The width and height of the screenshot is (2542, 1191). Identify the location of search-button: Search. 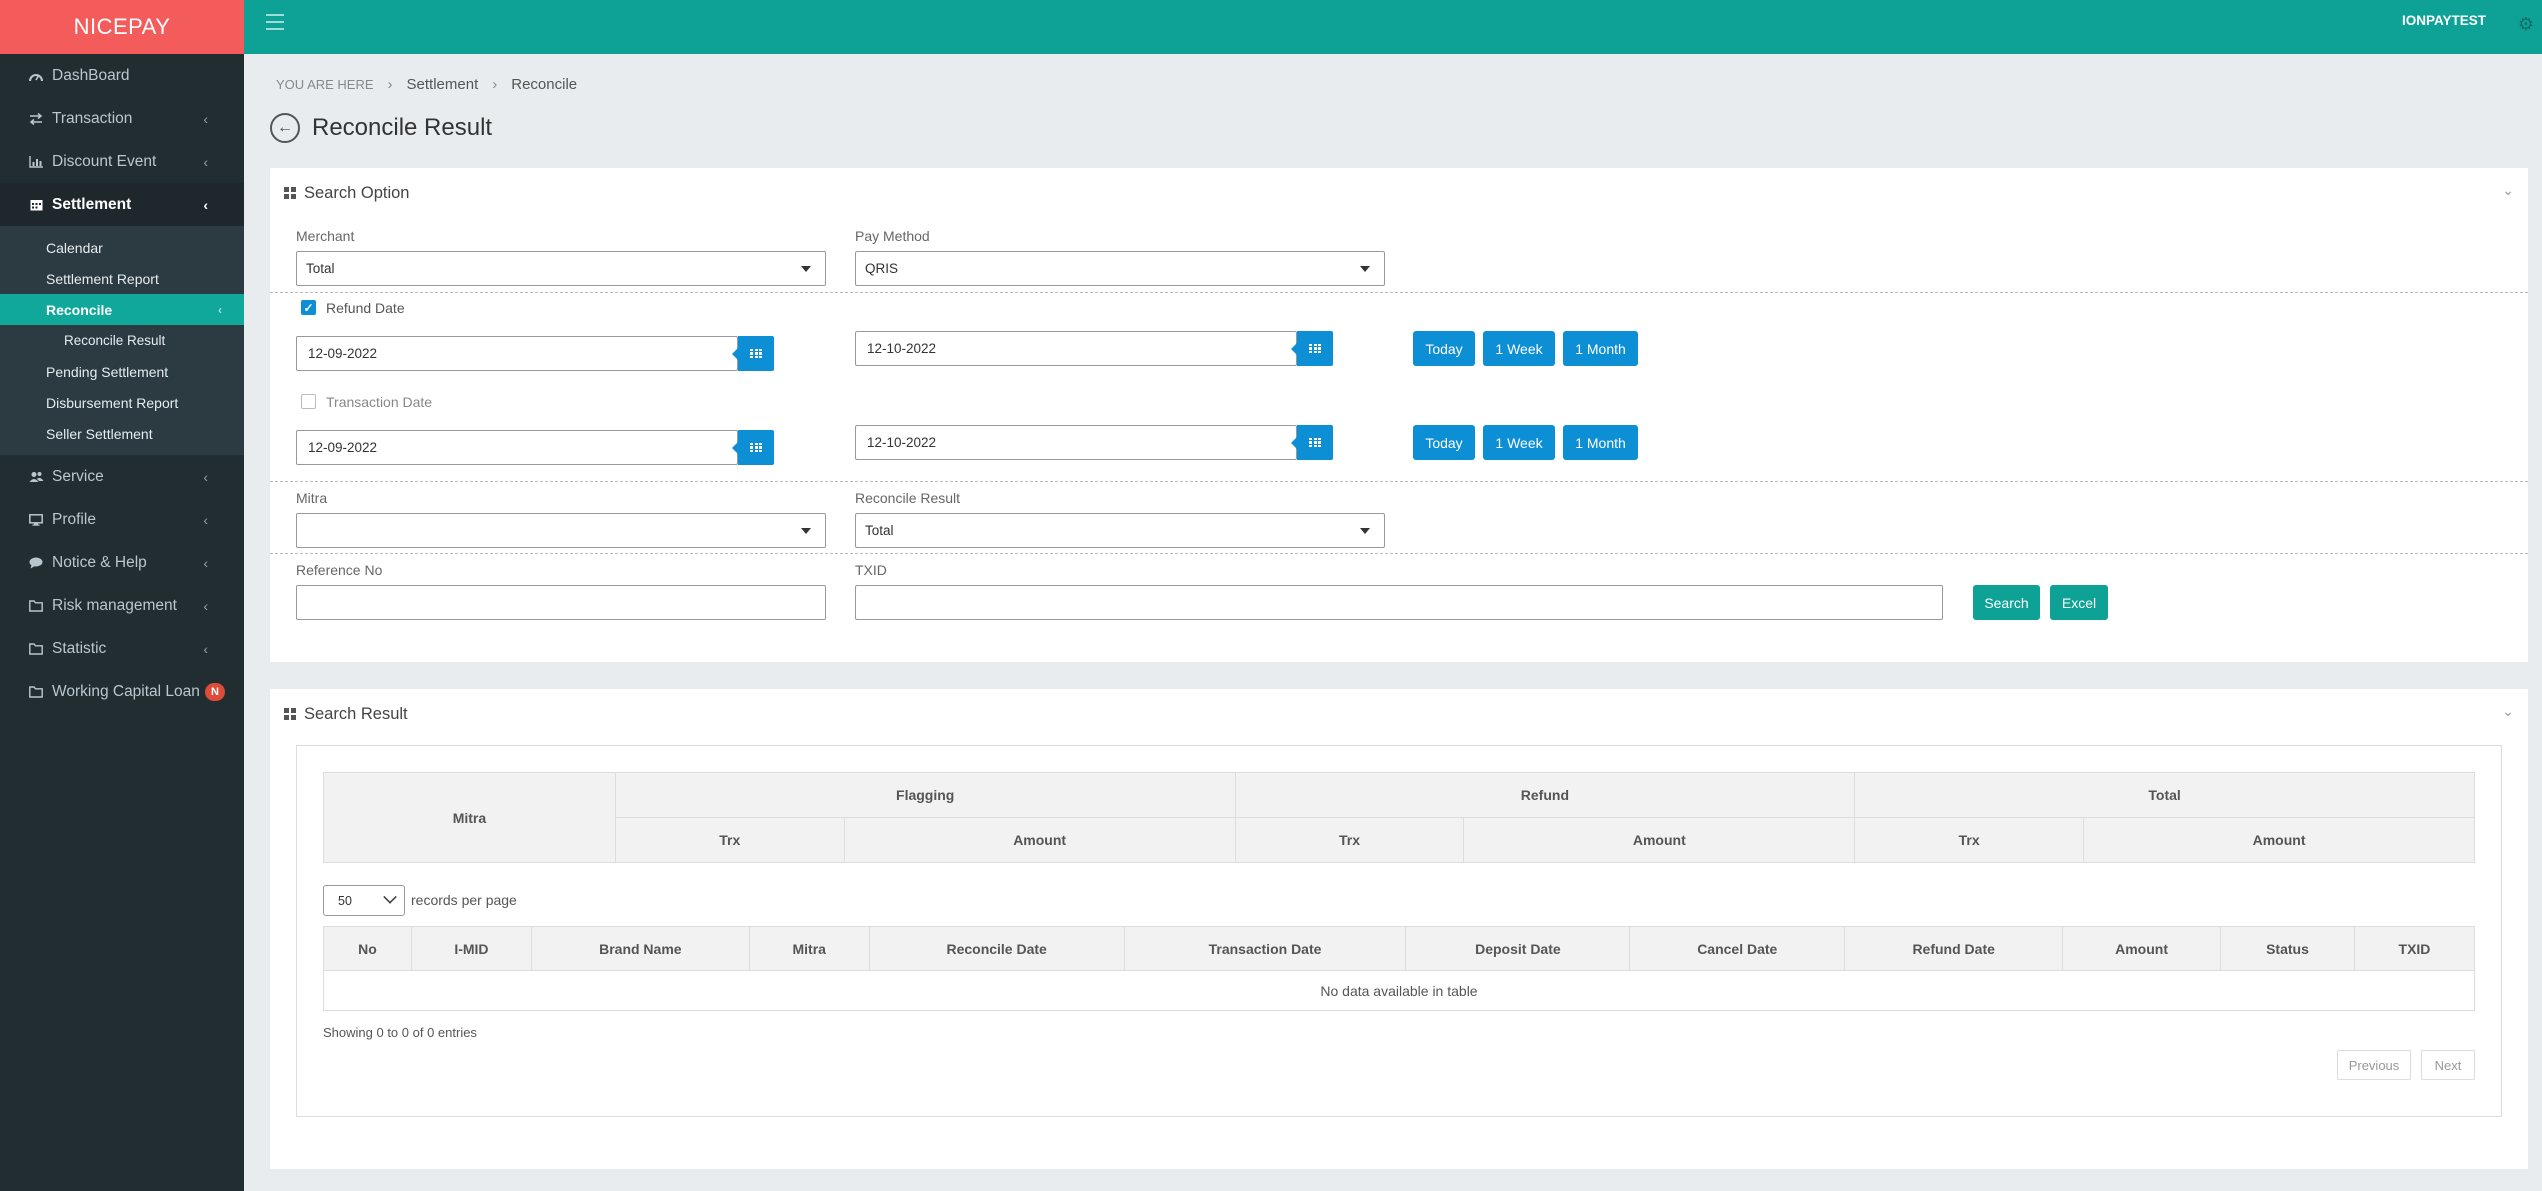
(2006, 602).